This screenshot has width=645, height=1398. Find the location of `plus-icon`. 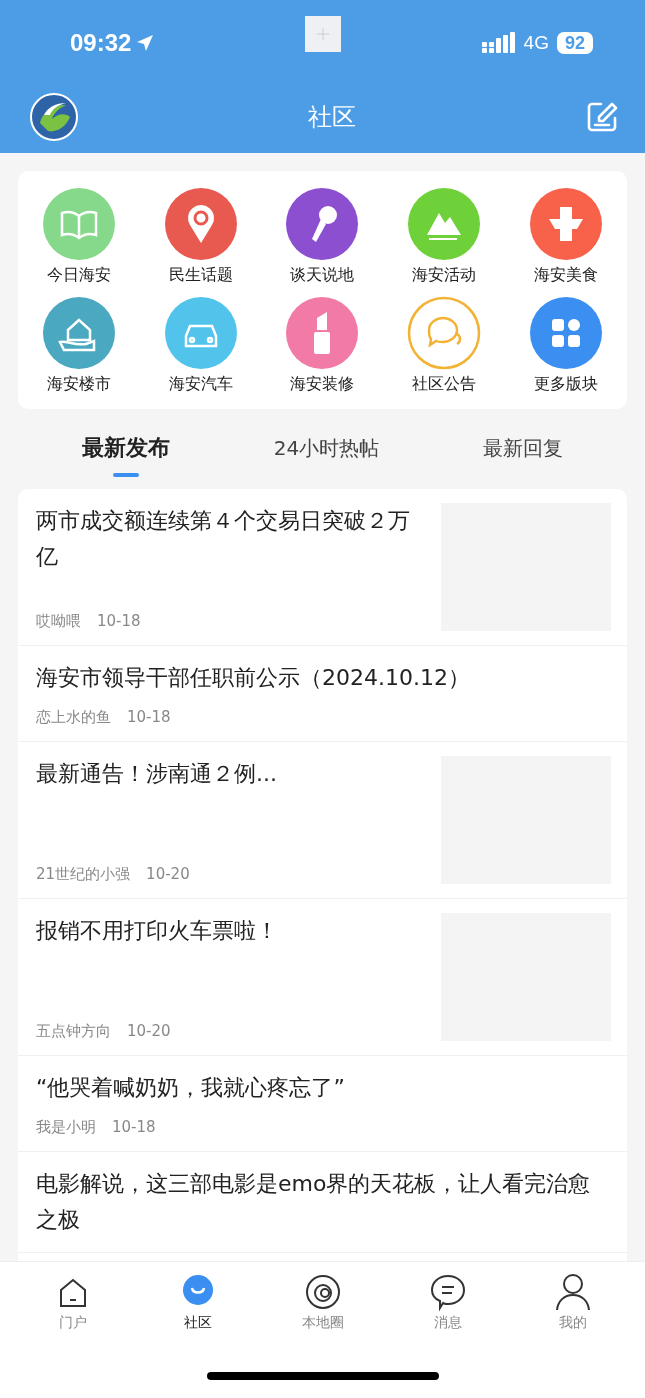

plus-icon is located at coordinates (323, 34).